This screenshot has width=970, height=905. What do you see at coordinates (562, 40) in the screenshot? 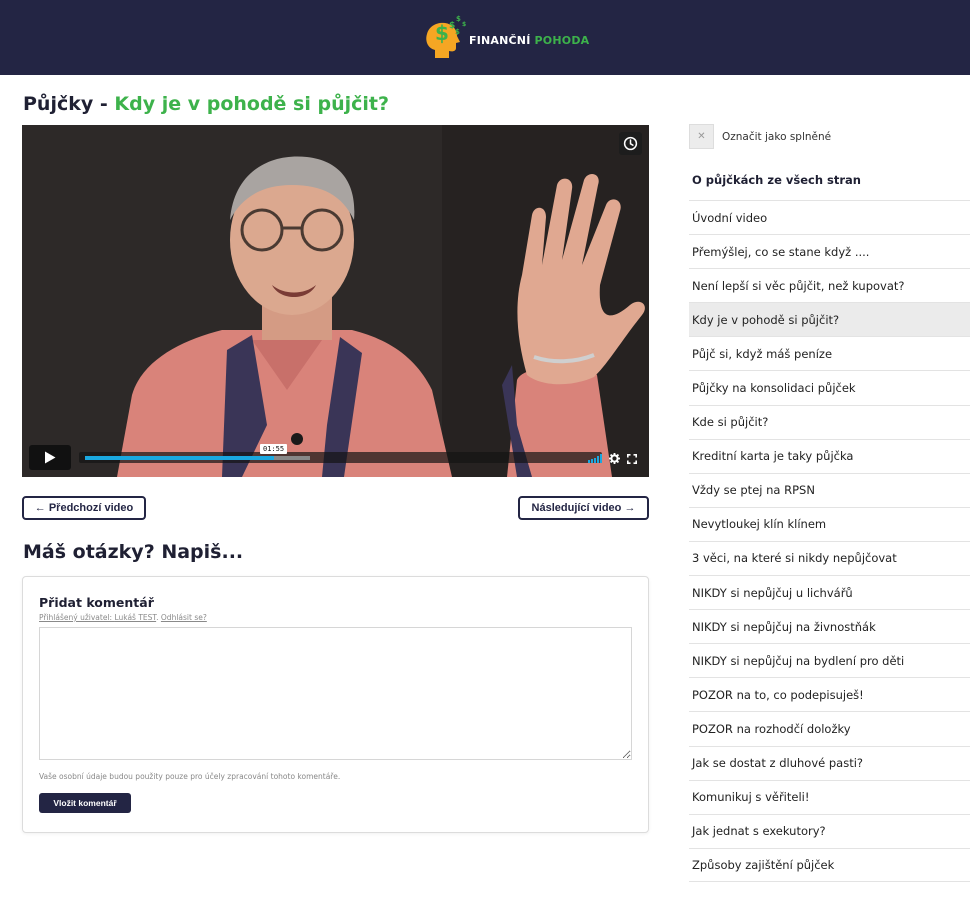
I see `logo-word-2: POHODA` at bounding box center [562, 40].